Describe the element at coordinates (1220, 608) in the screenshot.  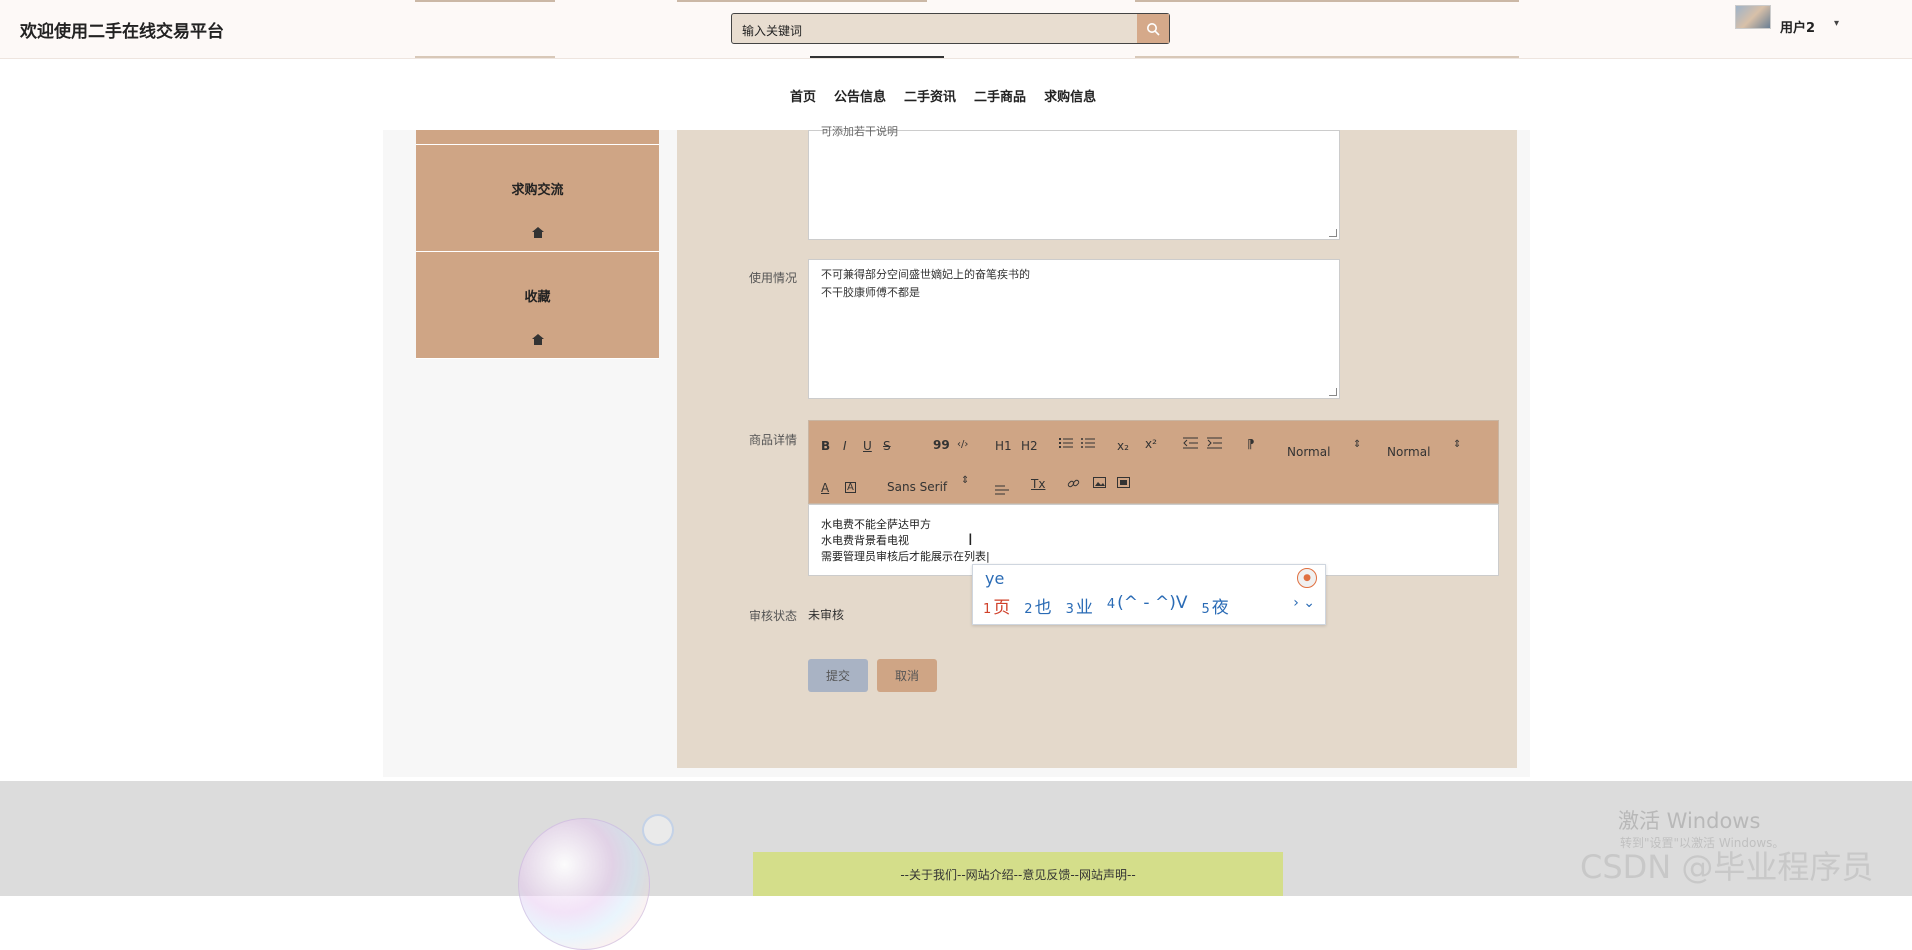
I see `ime-candidate-text: 夜` at that location.